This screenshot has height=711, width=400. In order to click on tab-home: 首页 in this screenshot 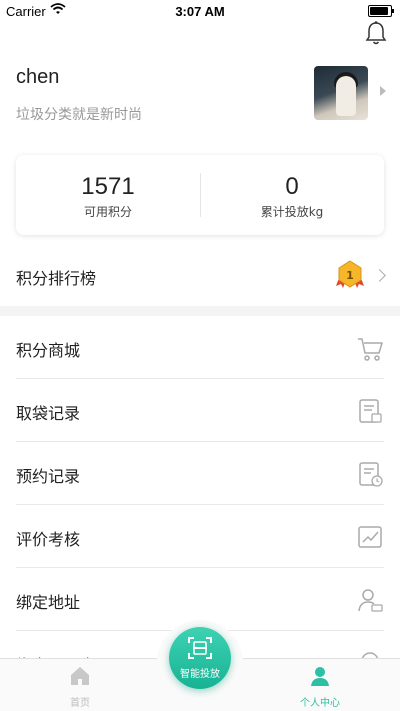, I will do `click(80, 685)`.